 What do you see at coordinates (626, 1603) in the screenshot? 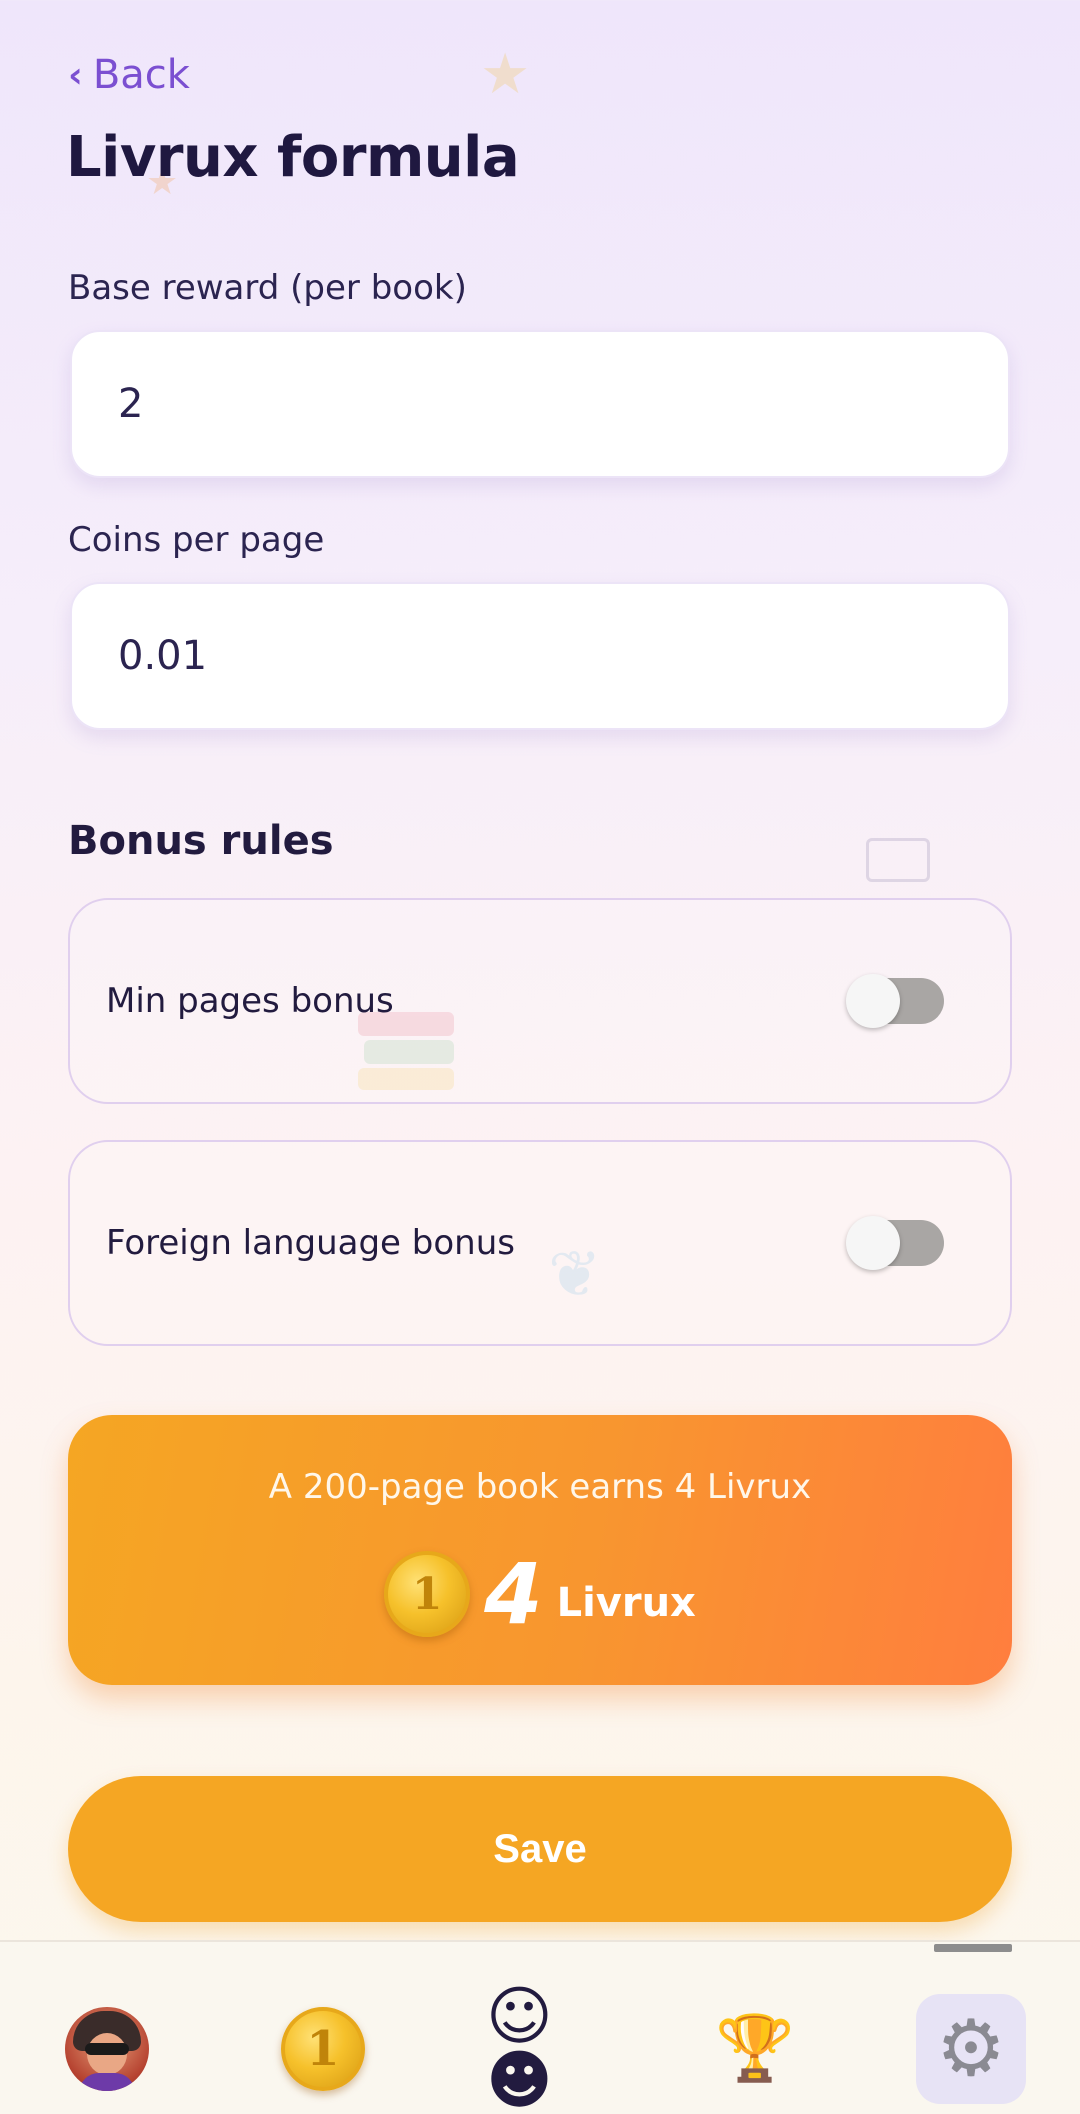
I see `earnings-amount-unit: Livrux` at bounding box center [626, 1603].